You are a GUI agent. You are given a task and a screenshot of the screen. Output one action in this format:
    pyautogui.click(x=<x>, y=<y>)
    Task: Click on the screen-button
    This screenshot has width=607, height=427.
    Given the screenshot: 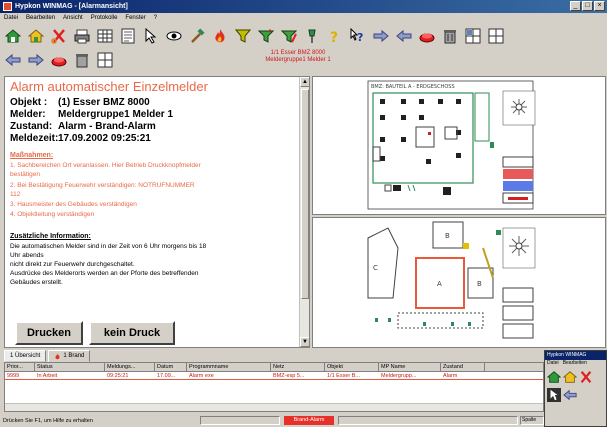 What is the action you would take?
    pyautogui.click(x=496, y=36)
    